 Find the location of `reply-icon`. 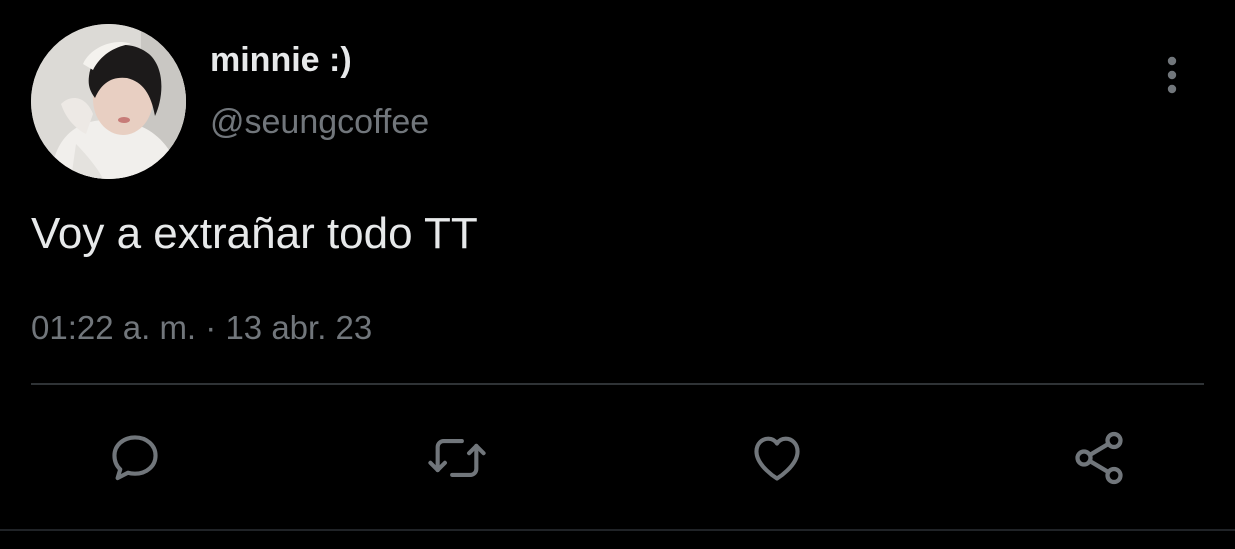

reply-icon is located at coordinates (135, 458).